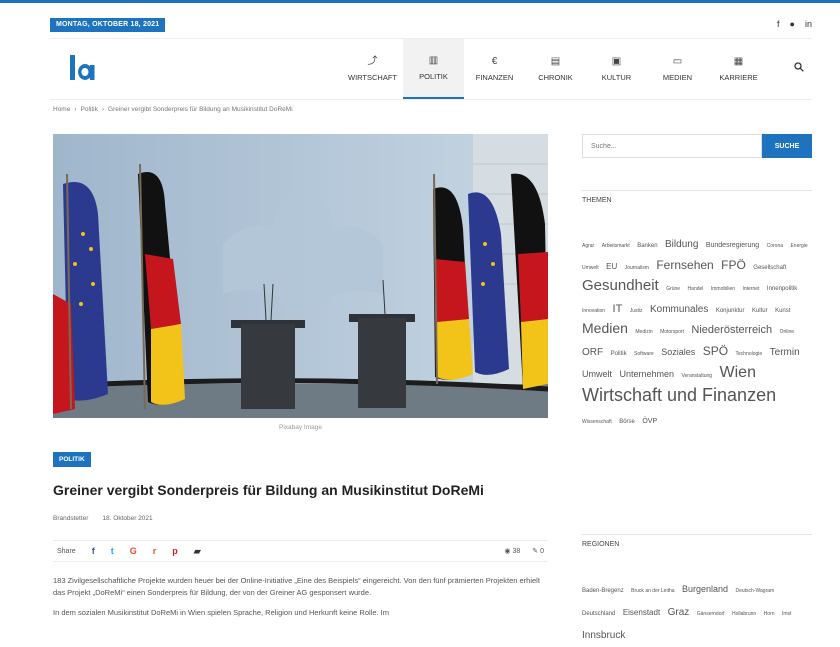  Describe the element at coordinates (70, 518) in the screenshot. I see `author-name: Brandstetter` at that location.